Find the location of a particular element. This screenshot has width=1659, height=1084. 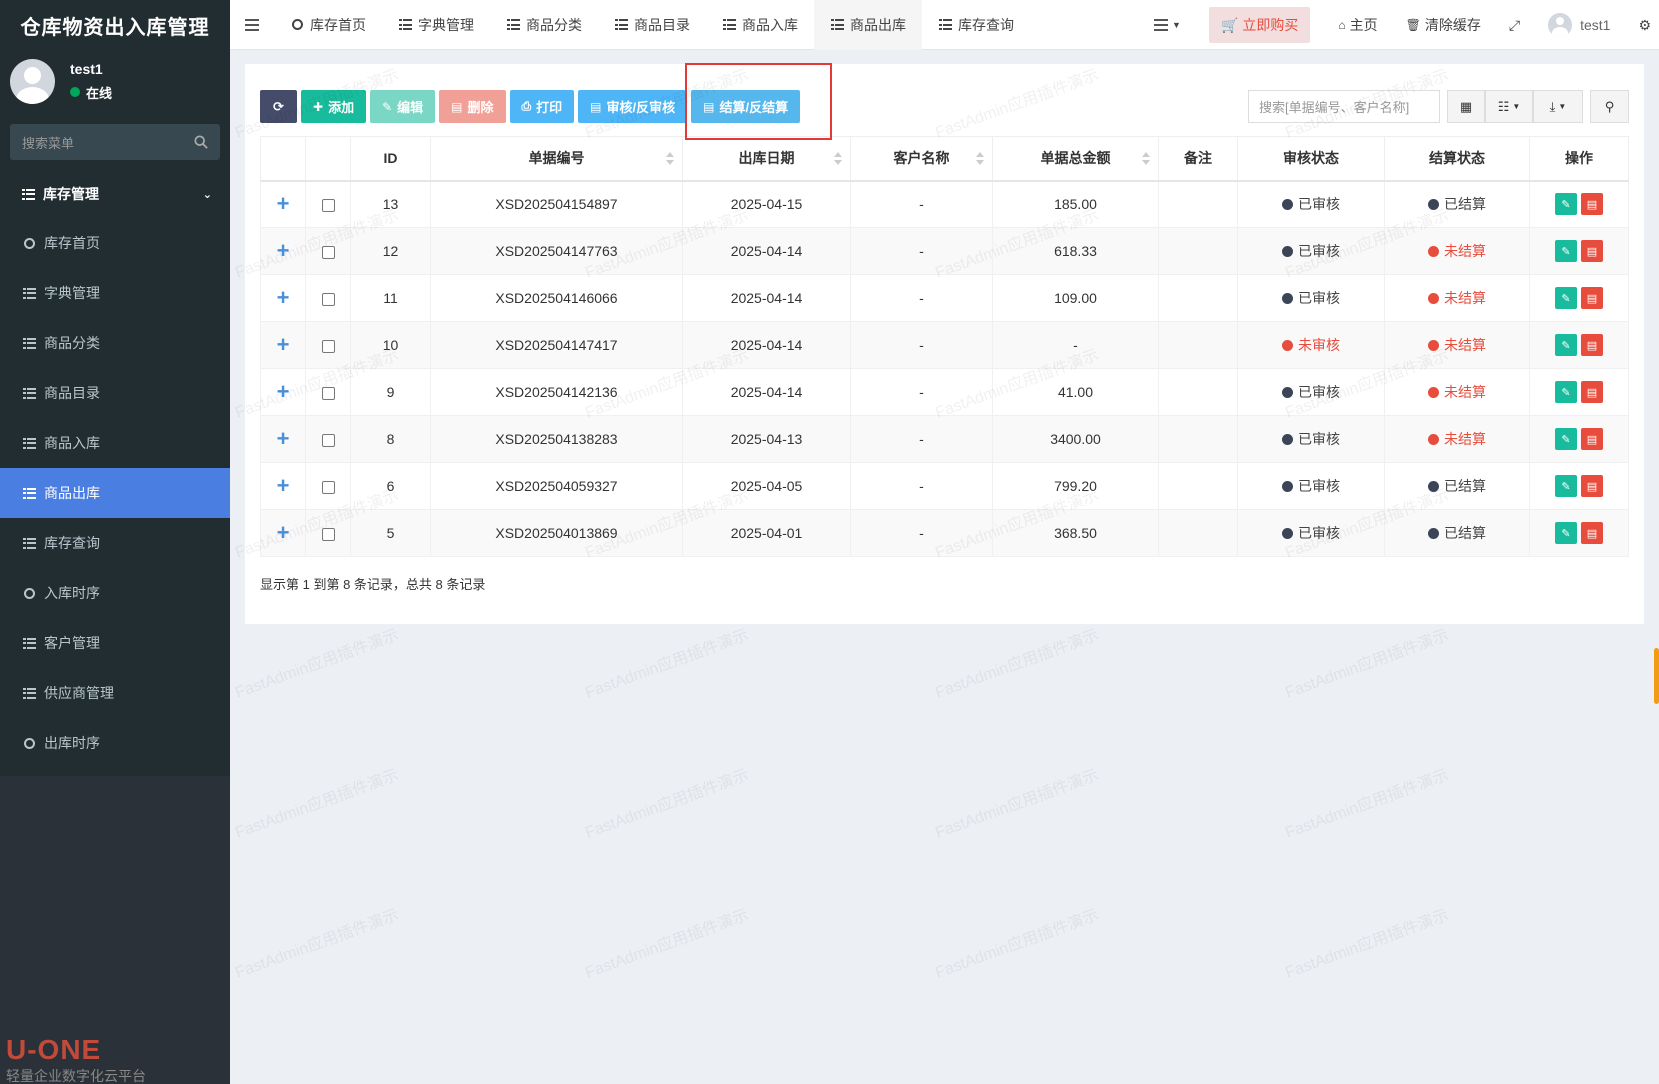

home-link: ⌂ 主页 is located at coordinates (1357, 25).